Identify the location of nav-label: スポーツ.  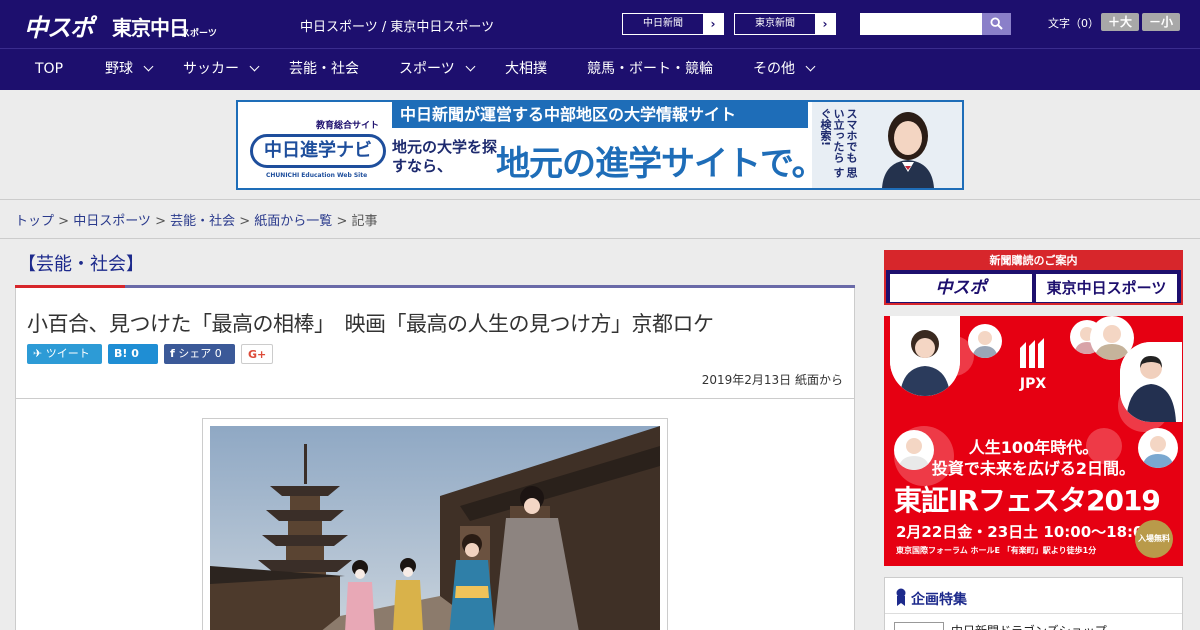
(427, 69).